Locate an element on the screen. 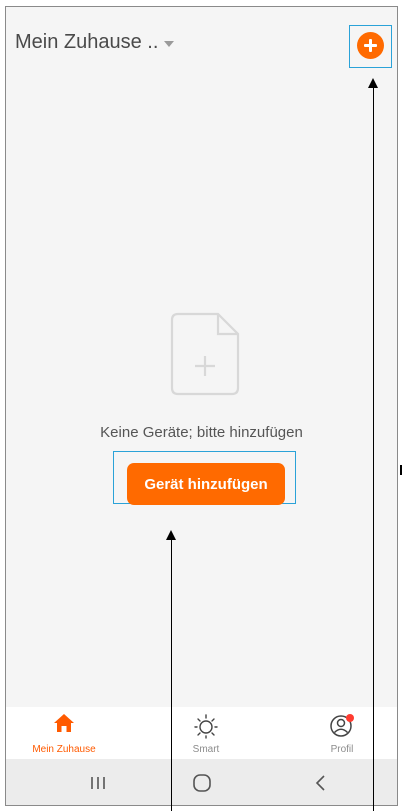 The image size is (404, 811). sun-icon is located at coordinates (206, 728).